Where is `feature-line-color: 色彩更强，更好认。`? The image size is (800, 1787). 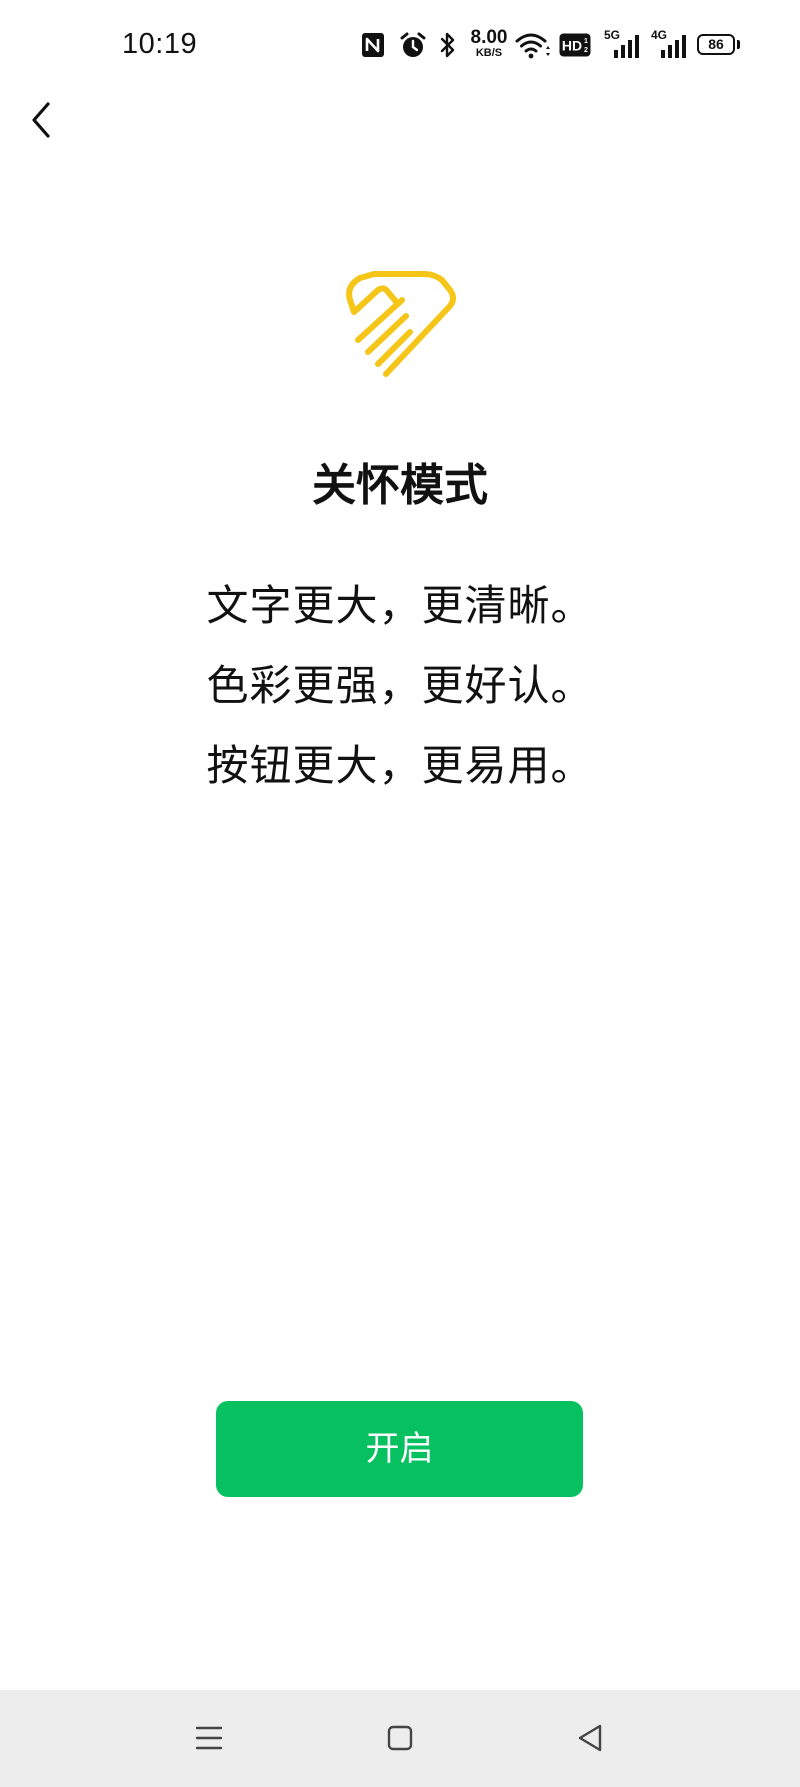
feature-line-color: 色彩更强，更好认。 is located at coordinates (400, 685).